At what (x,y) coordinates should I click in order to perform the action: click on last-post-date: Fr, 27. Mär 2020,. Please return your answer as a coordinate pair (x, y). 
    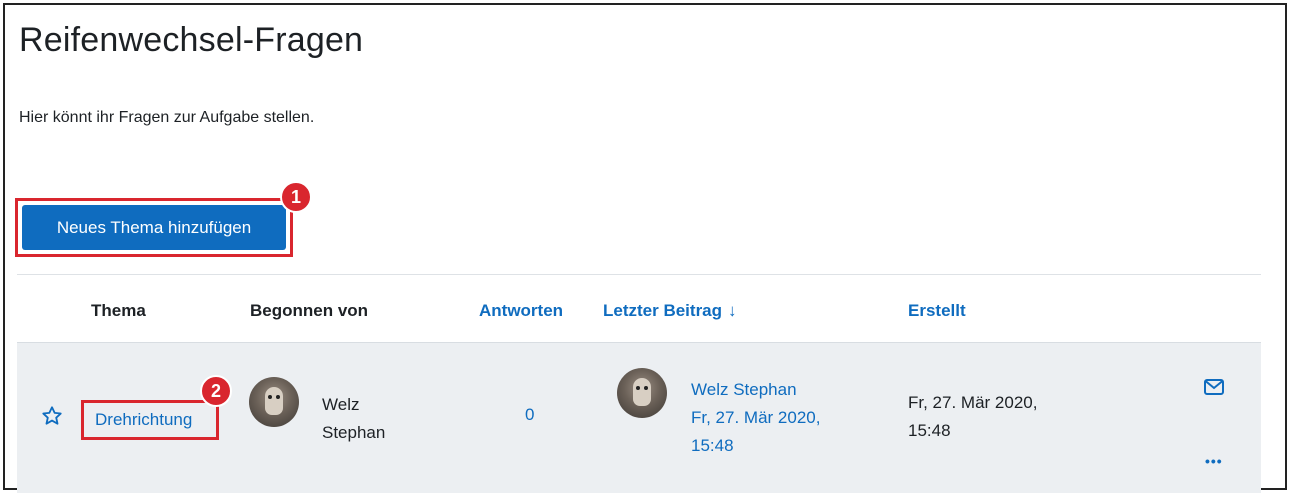
    Looking at the image, I should click on (781, 418).